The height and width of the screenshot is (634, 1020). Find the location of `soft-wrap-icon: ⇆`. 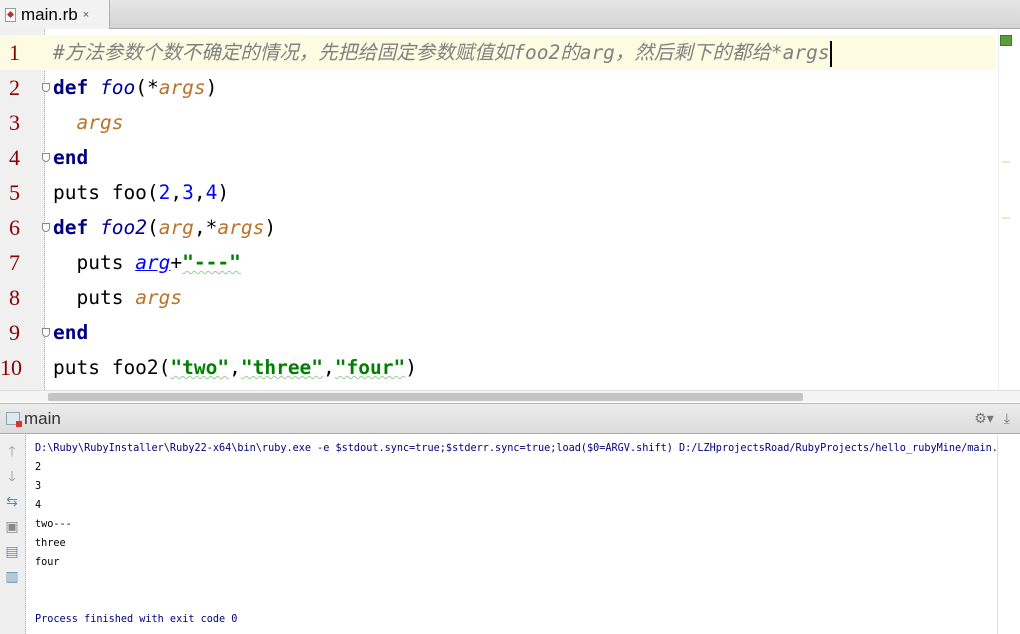

soft-wrap-icon: ⇆ is located at coordinates (12, 501).